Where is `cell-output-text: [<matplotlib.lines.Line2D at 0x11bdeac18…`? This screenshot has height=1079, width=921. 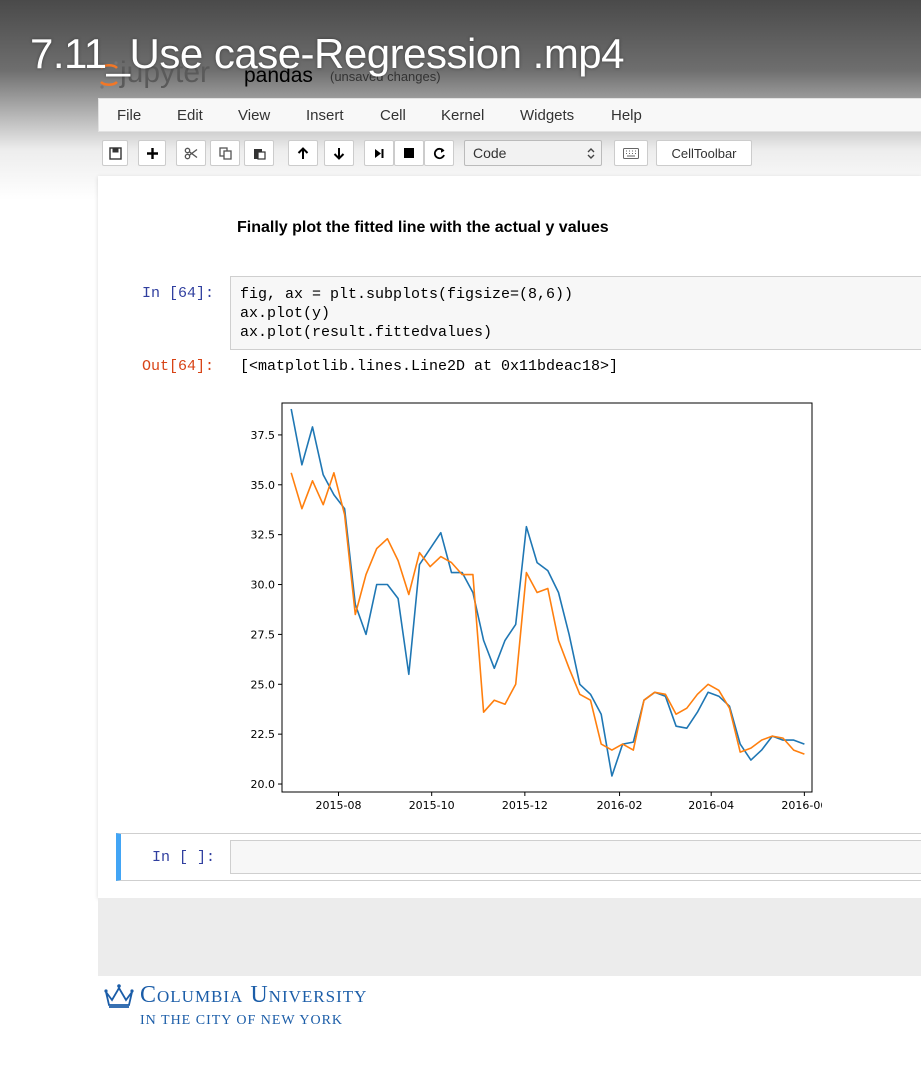 cell-output-text: [<matplotlib.lines.Line2D at 0x11bdeac18… is located at coordinates (429, 366).